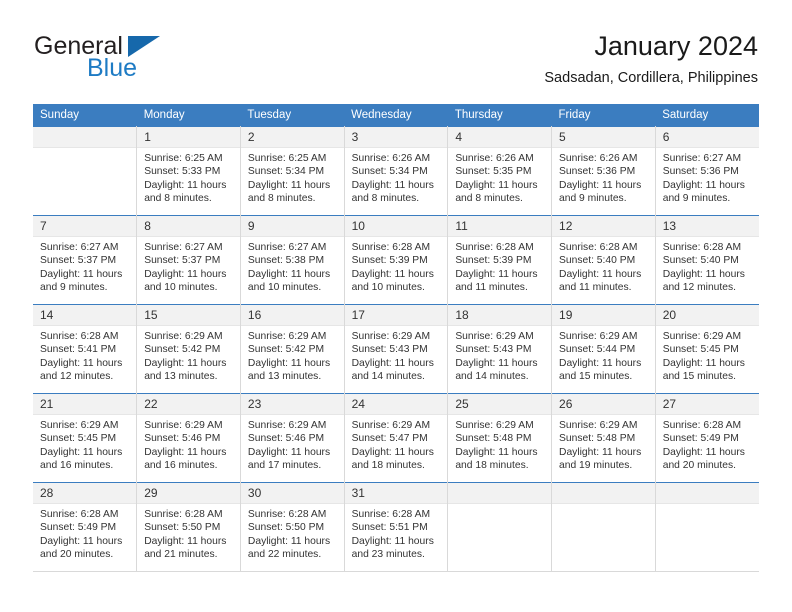 The image size is (792, 612). I want to click on day-number: 23, so click(292, 404).